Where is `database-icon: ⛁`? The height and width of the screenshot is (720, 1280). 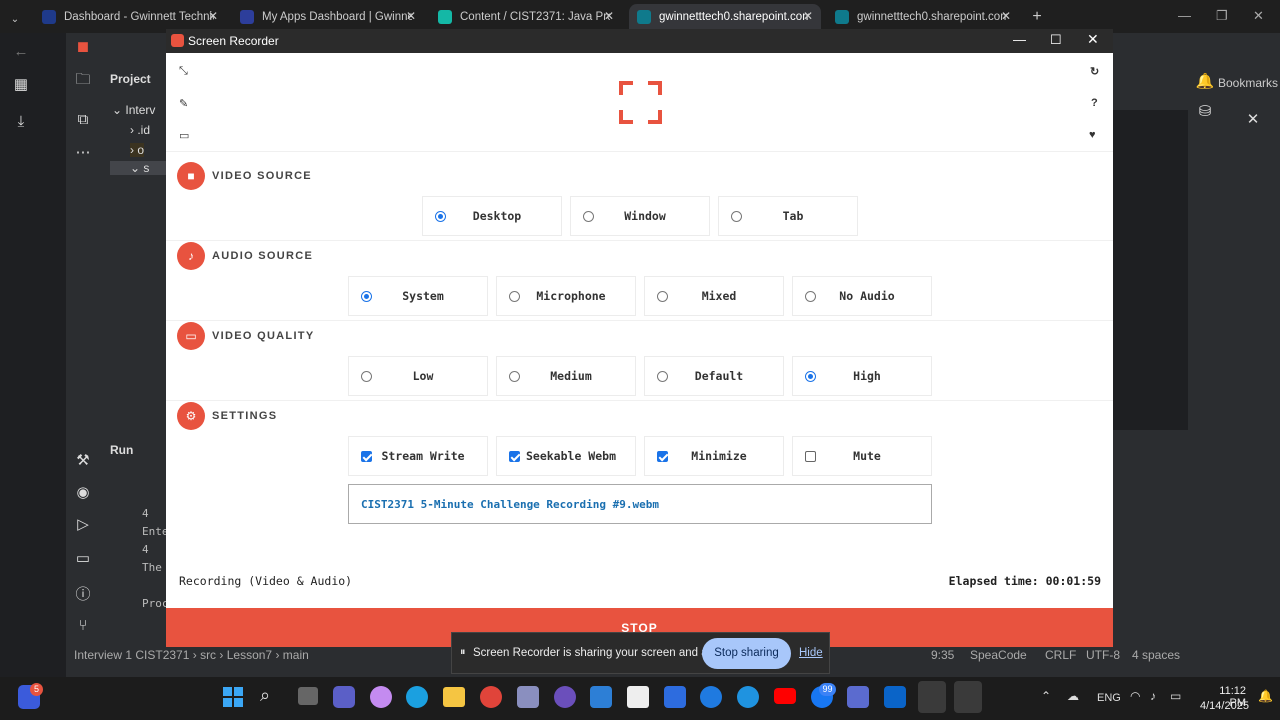 database-icon: ⛁ is located at coordinates (1205, 111).